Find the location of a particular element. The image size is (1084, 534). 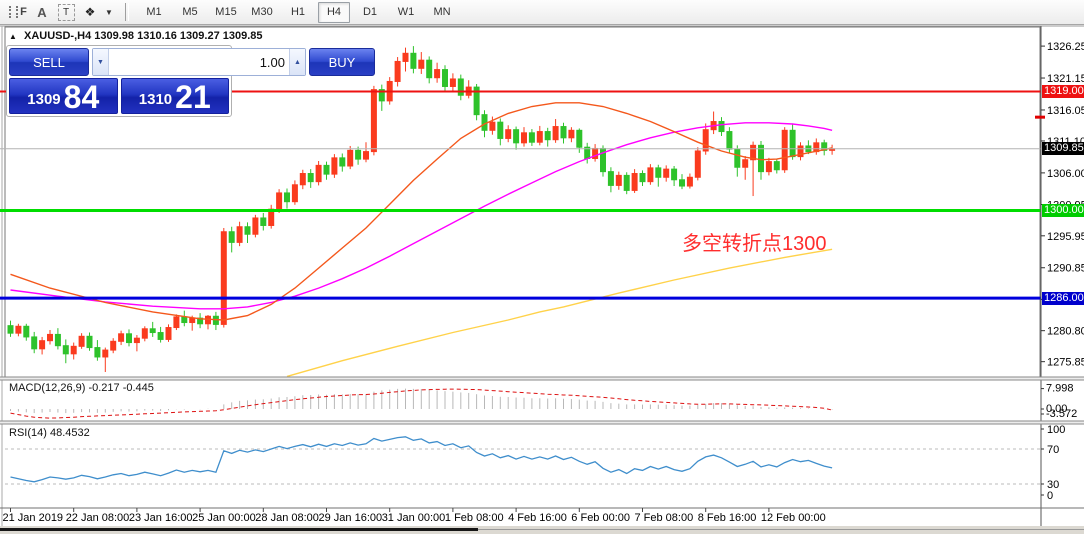

text-label-t-icon: T is located at coordinates (66, 12).